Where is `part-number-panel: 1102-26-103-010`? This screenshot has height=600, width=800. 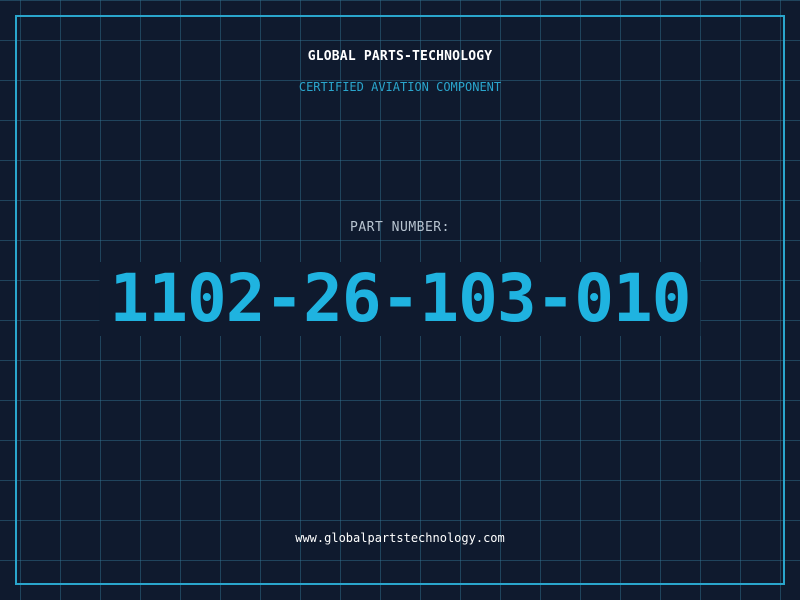 part-number-panel: 1102-26-103-010 is located at coordinates (400, 298).